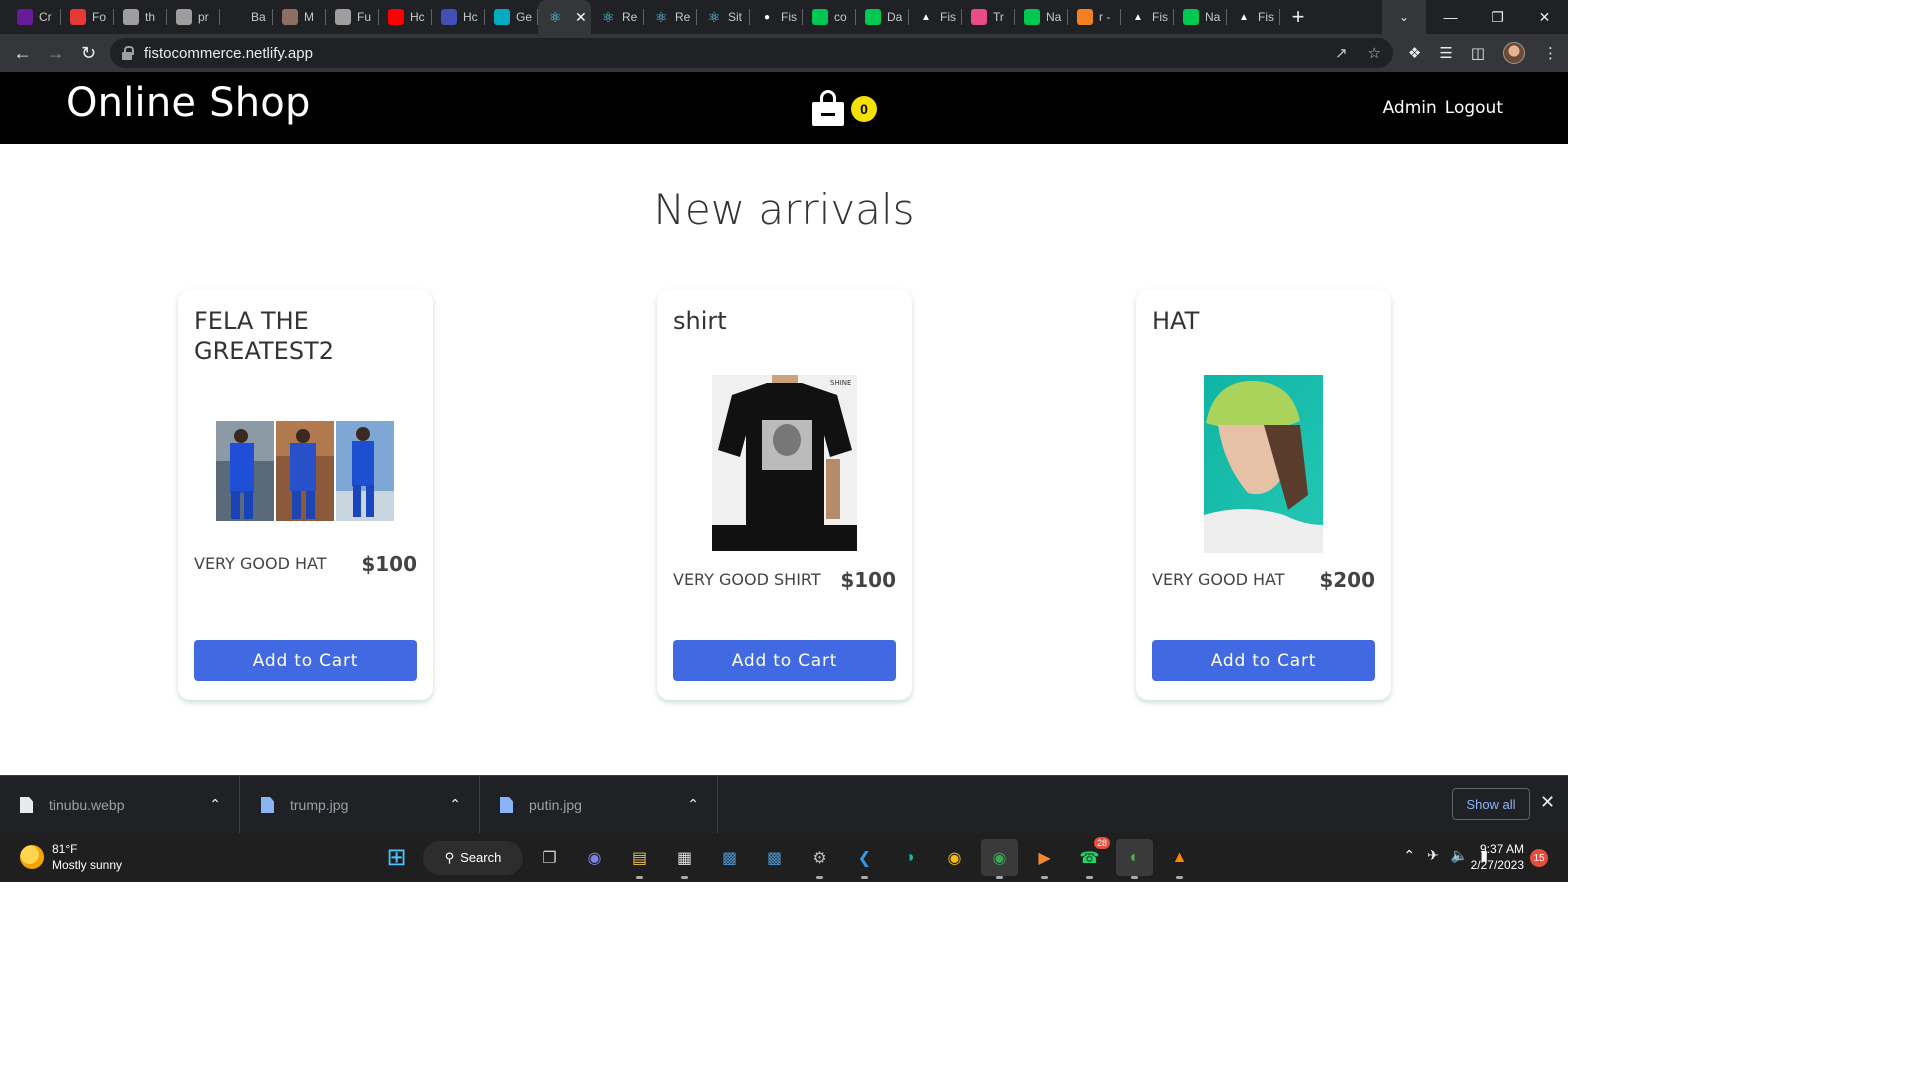 This screenshot has height=1080, width=1920. What do you see at coordinates (22, 53) in the screenshot?
I see `back-button: ←` at bounding box center [22, 53].